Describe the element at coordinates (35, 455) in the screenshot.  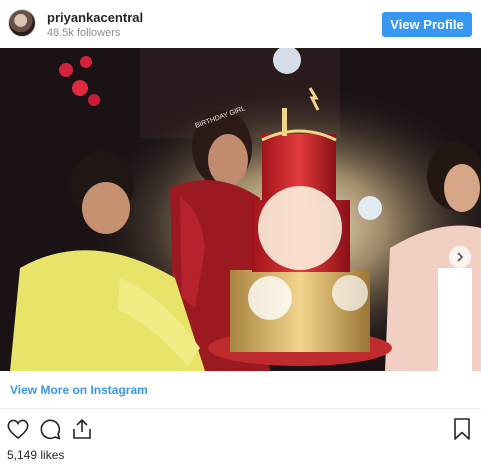
I see `like-count: 5,149 likes` at that location.